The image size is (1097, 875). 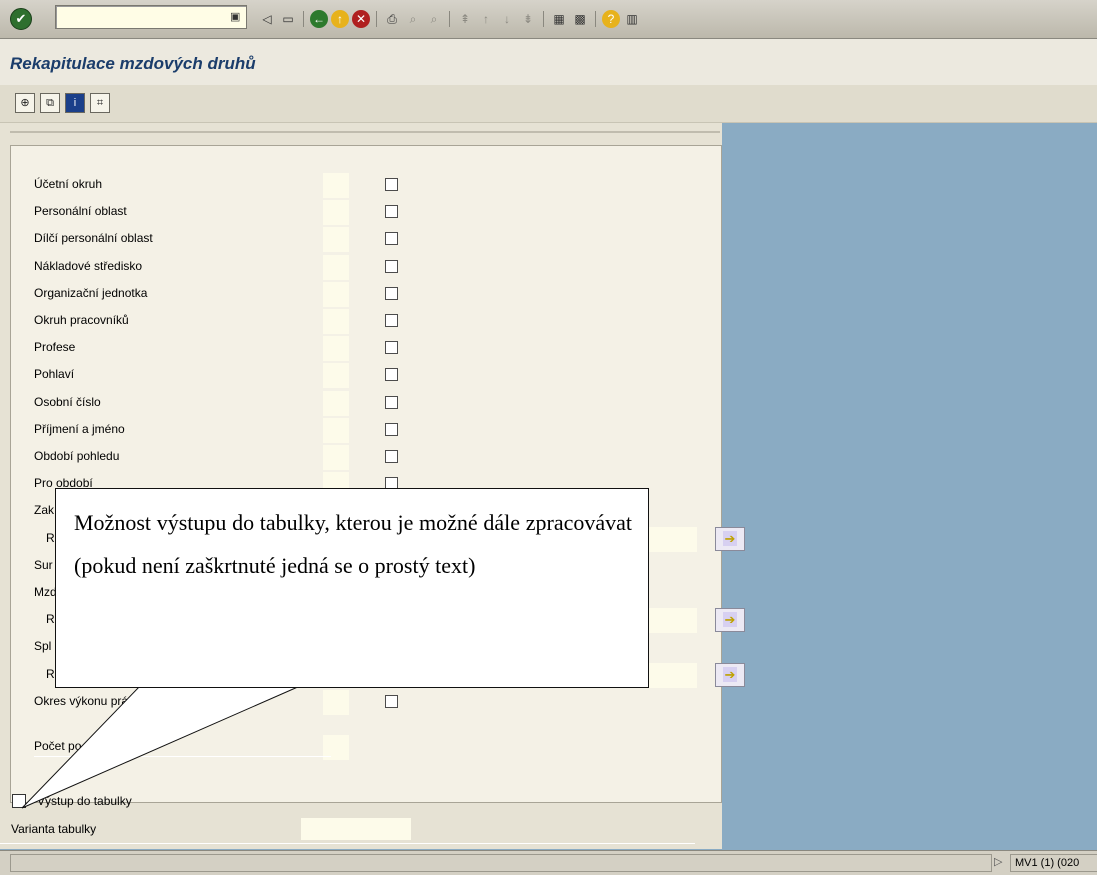 What do you see at coordinates (75, 103) in the screenshot?
I see `info-icon: i` at bounding box center [75, 103].